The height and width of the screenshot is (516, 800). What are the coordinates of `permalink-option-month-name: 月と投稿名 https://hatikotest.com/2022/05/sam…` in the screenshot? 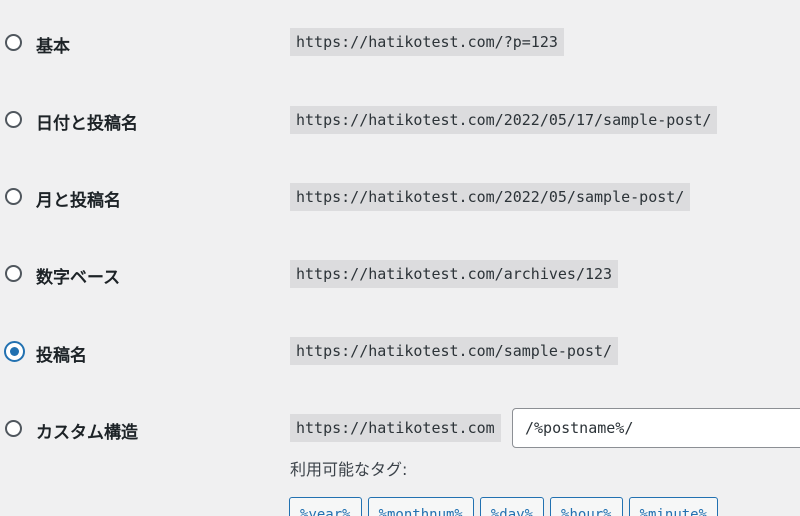 It's located at (400, 196).